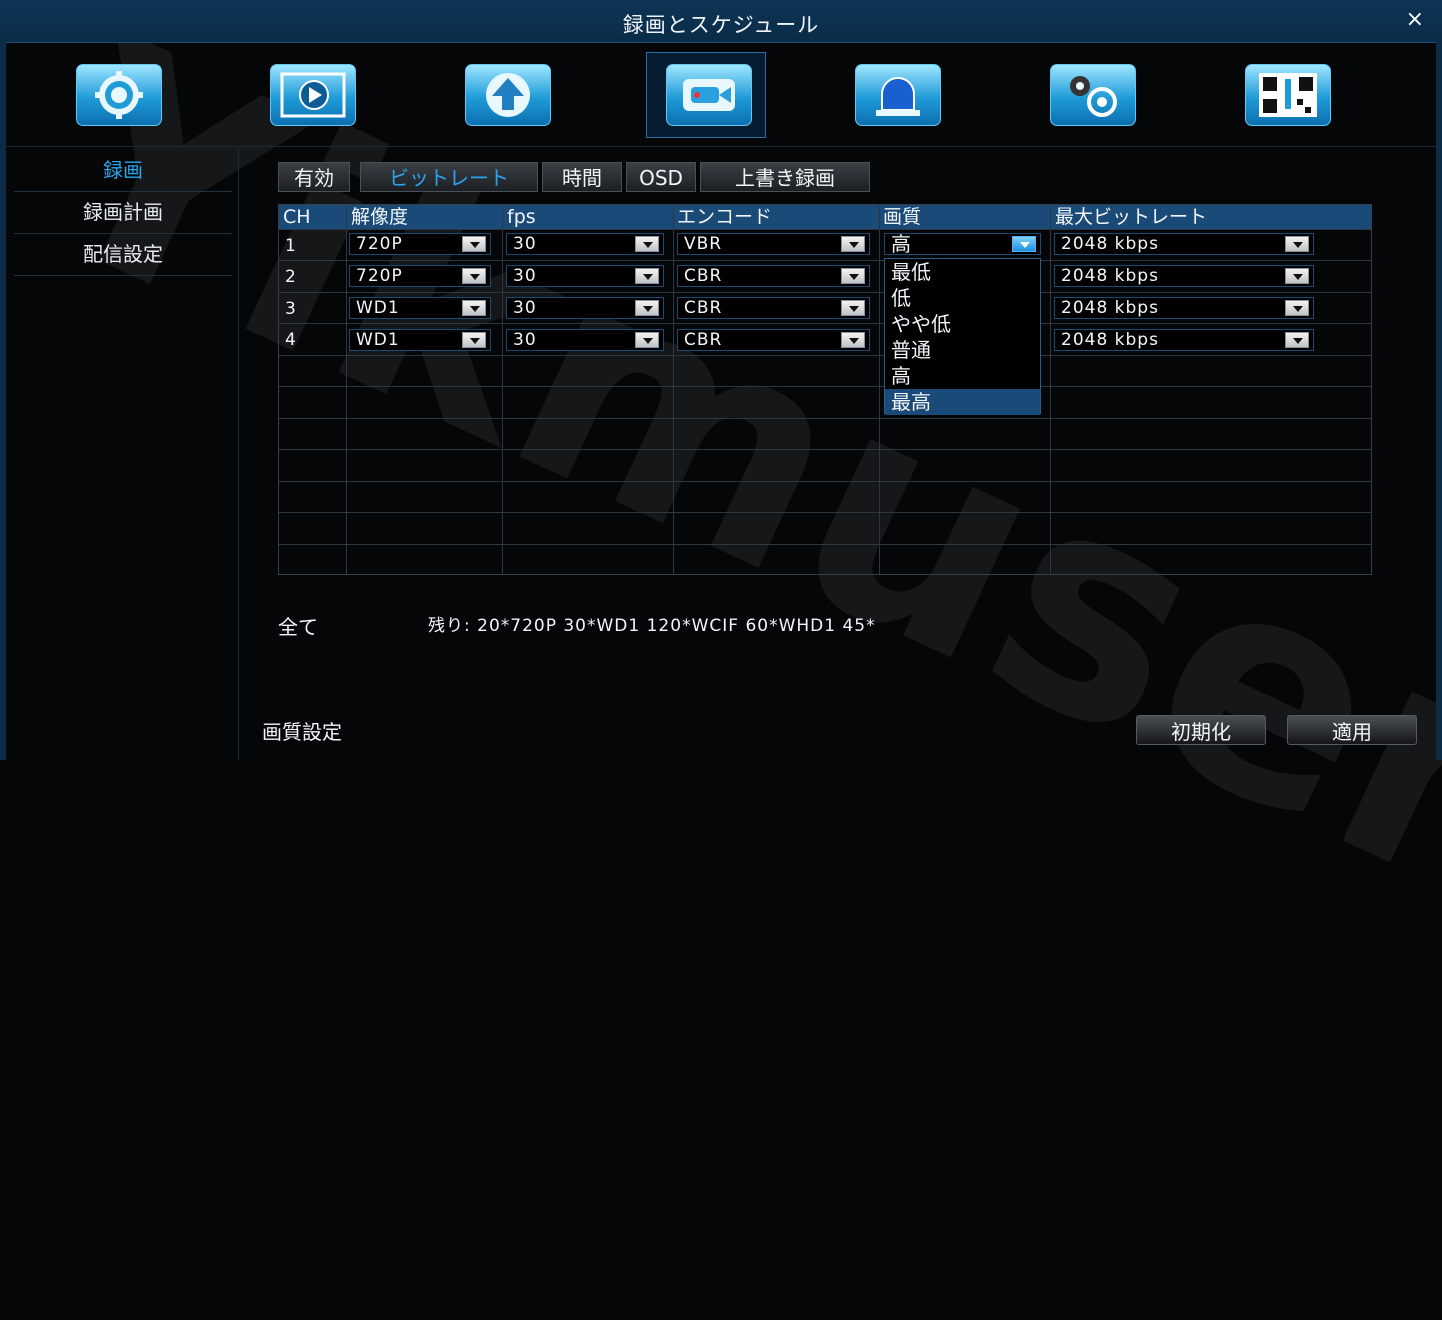 The width and height of the screenshot is (1442, 1320). What do you see at coordinates (1288, 95) in the screenshot?
I see `qr-info-icon` at bounding box center [1288, 95].